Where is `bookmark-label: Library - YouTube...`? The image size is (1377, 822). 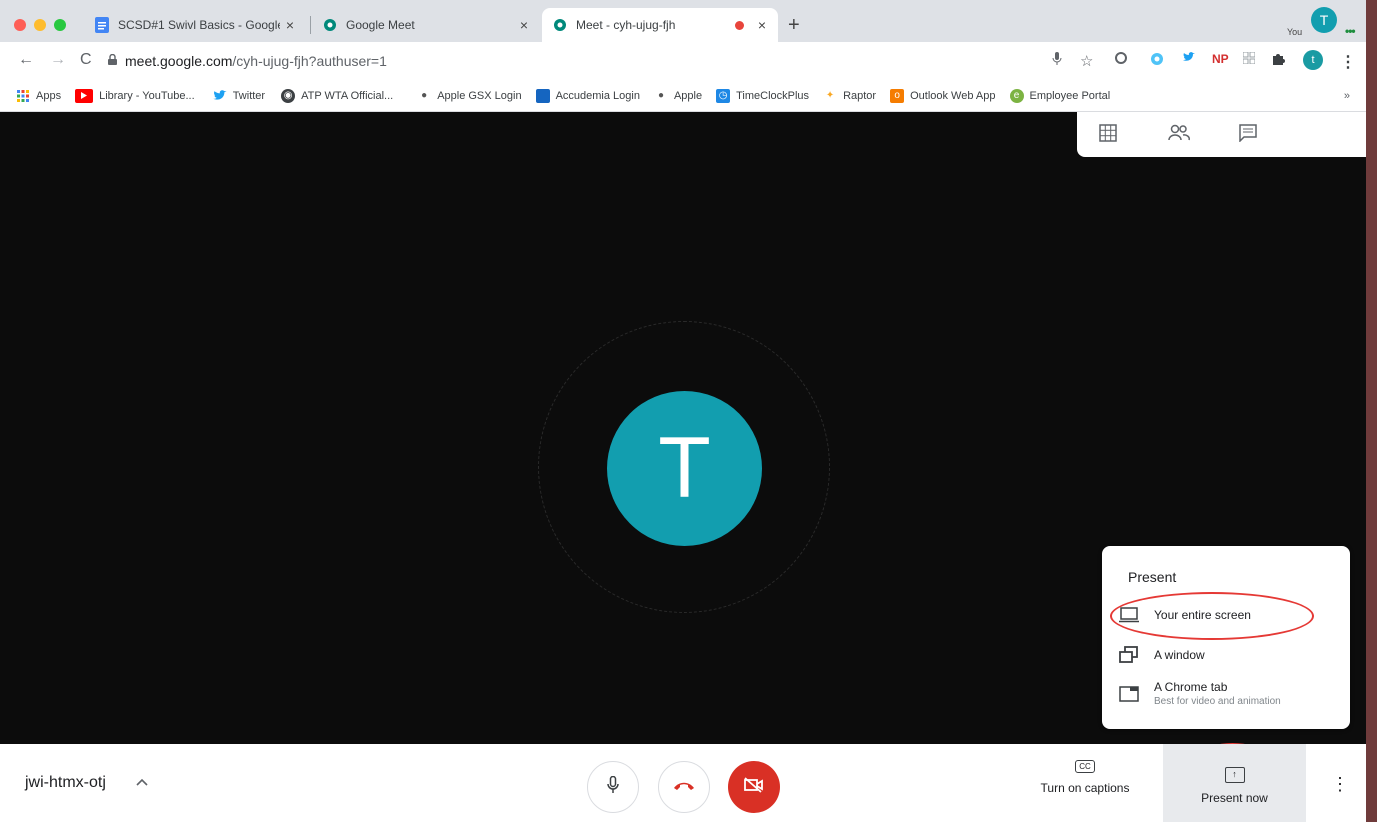 bookmark-label: Library - YouTube... is located at coordinates (147, 95).